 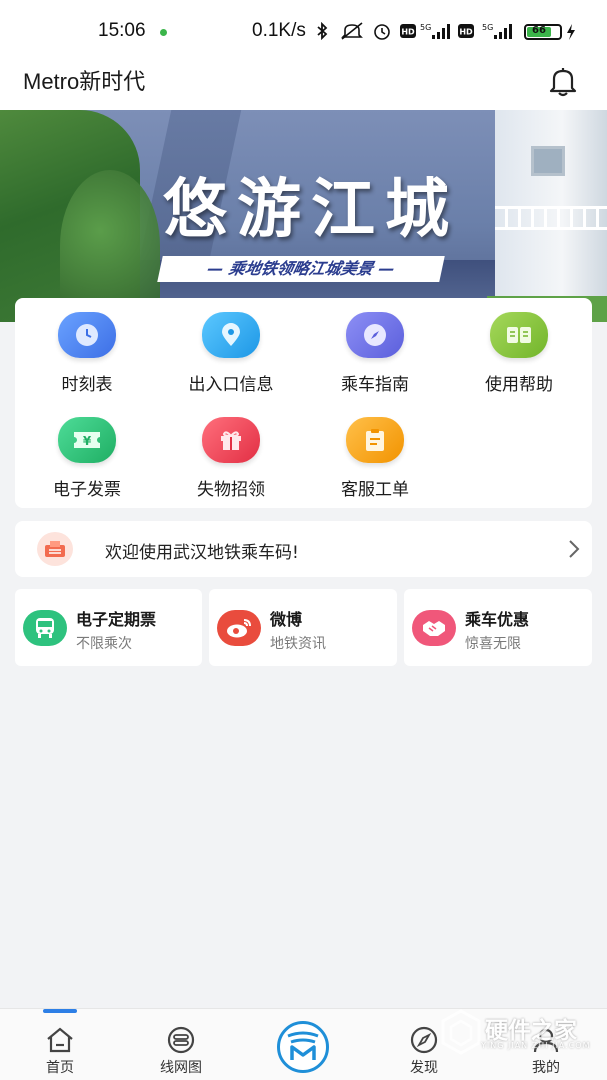 I want to click on feature-title: 微博, so click(x=286, y=619).